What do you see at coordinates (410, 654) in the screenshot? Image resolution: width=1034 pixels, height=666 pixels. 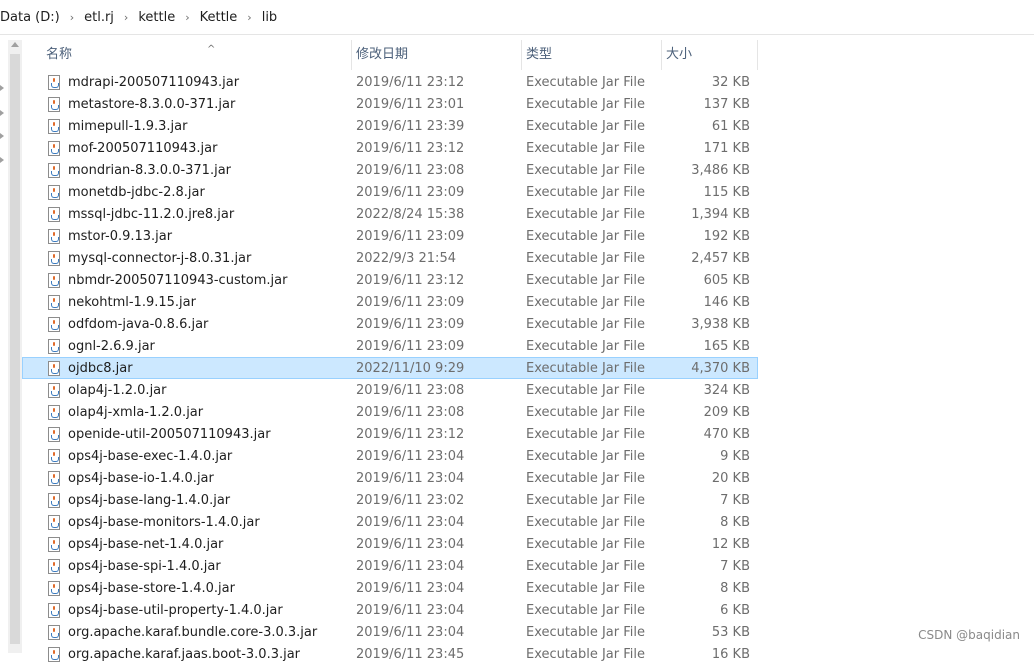 I see `file-date: 2019/6/11 23:45` at bounding box center [410, 654].